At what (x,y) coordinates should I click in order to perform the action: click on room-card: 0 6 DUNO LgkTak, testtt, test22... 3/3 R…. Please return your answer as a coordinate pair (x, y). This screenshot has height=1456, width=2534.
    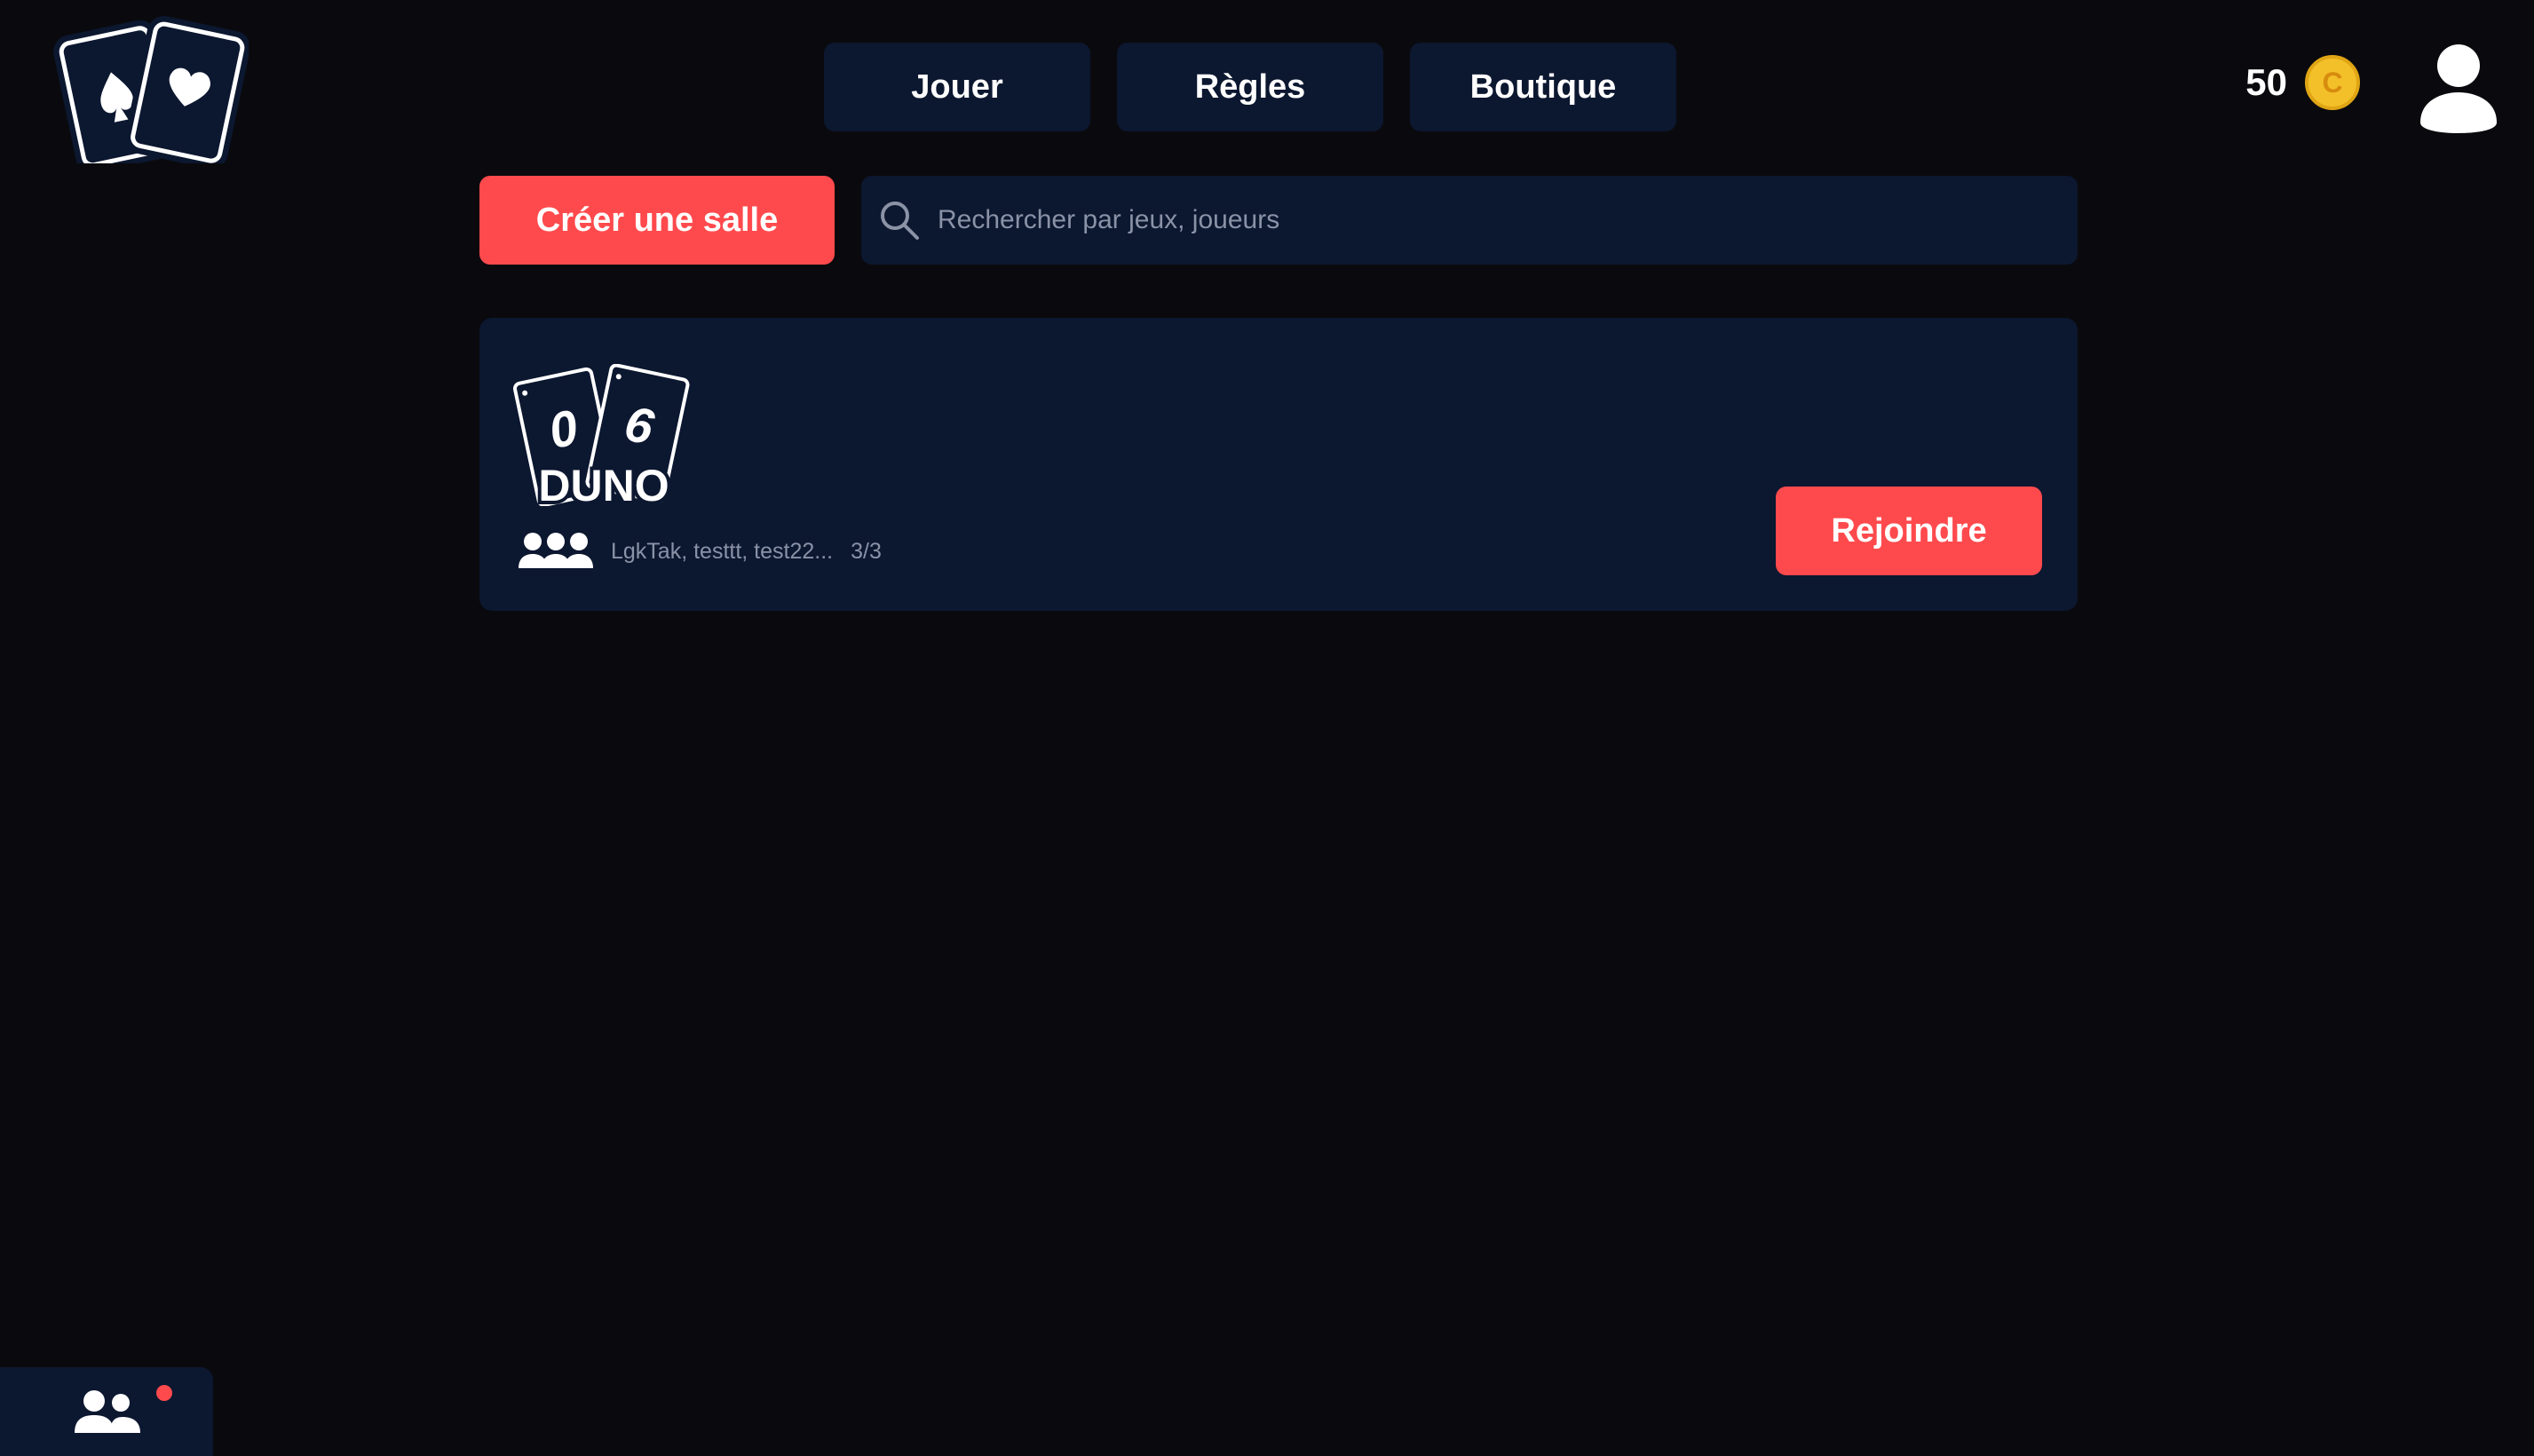
    Looking at the image, I should click on (1279, 465).